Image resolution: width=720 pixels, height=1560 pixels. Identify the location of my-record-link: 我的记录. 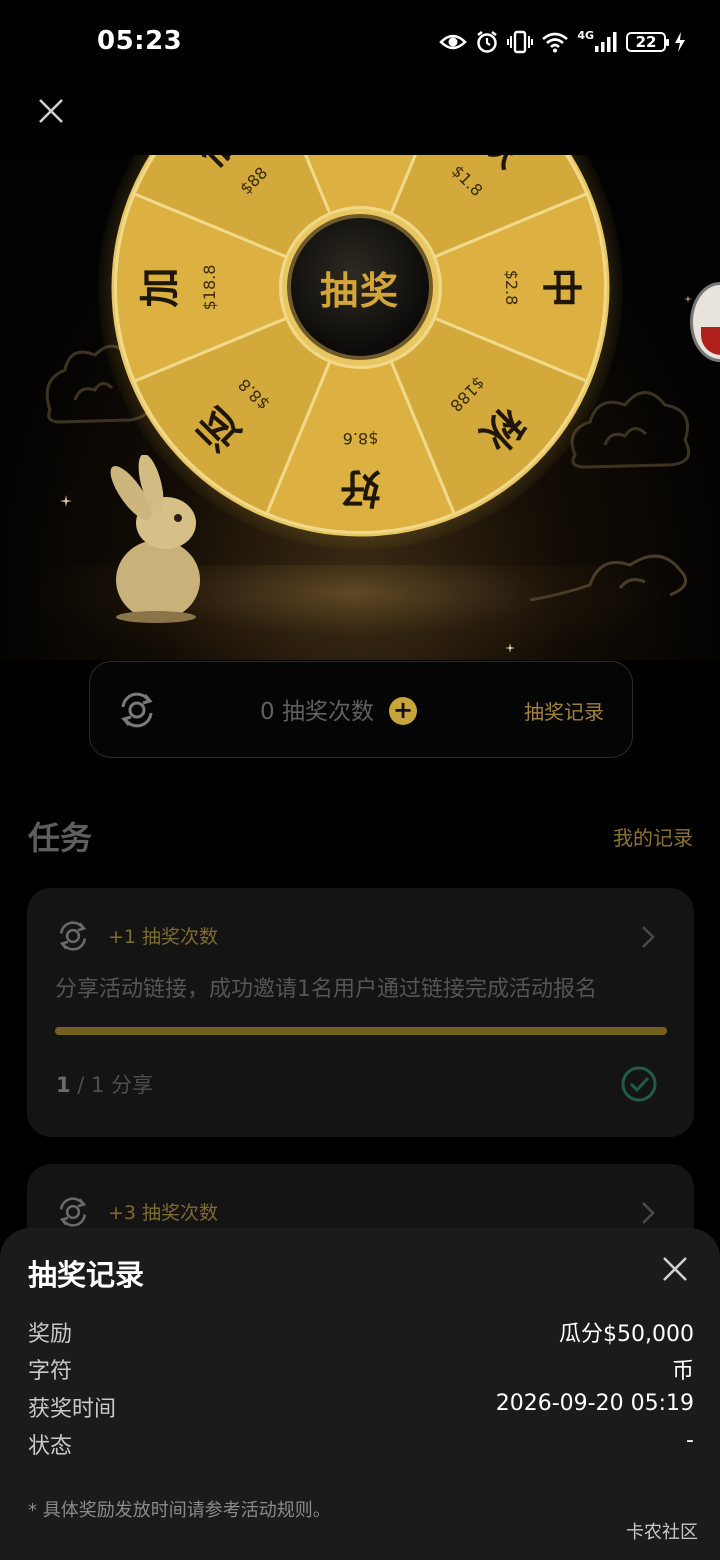
(653, 836).